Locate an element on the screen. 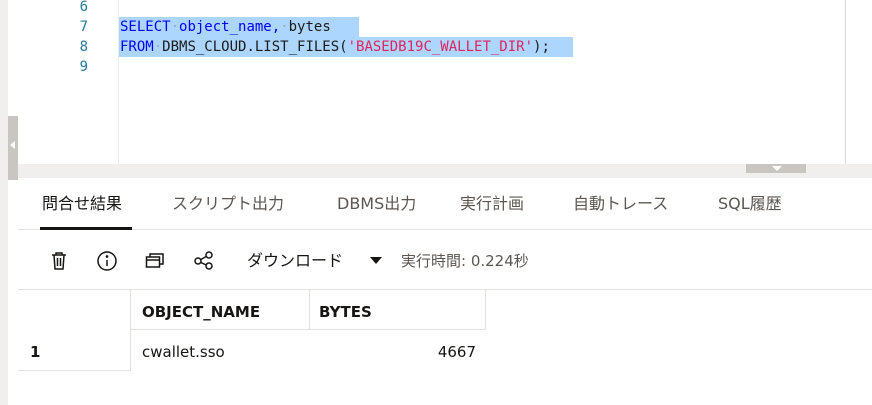 This screenshot has height=405, width=872. sql-identifier: bytes is located at coordinates (309, 27).